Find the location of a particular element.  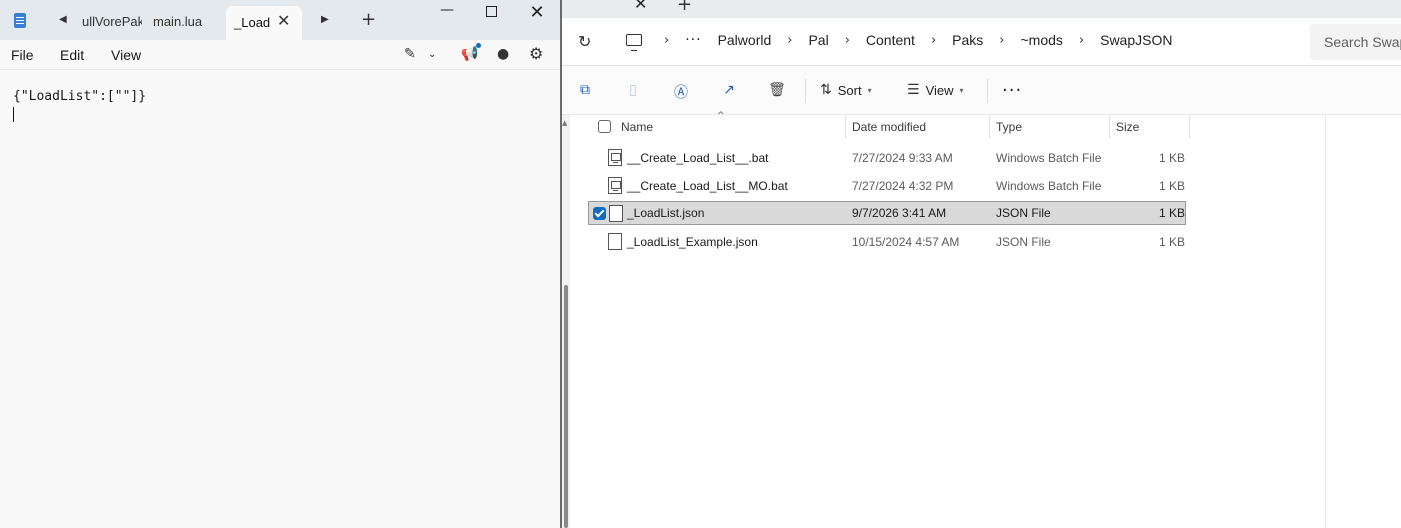

menu-view: View is located at coordinates (126, 55).